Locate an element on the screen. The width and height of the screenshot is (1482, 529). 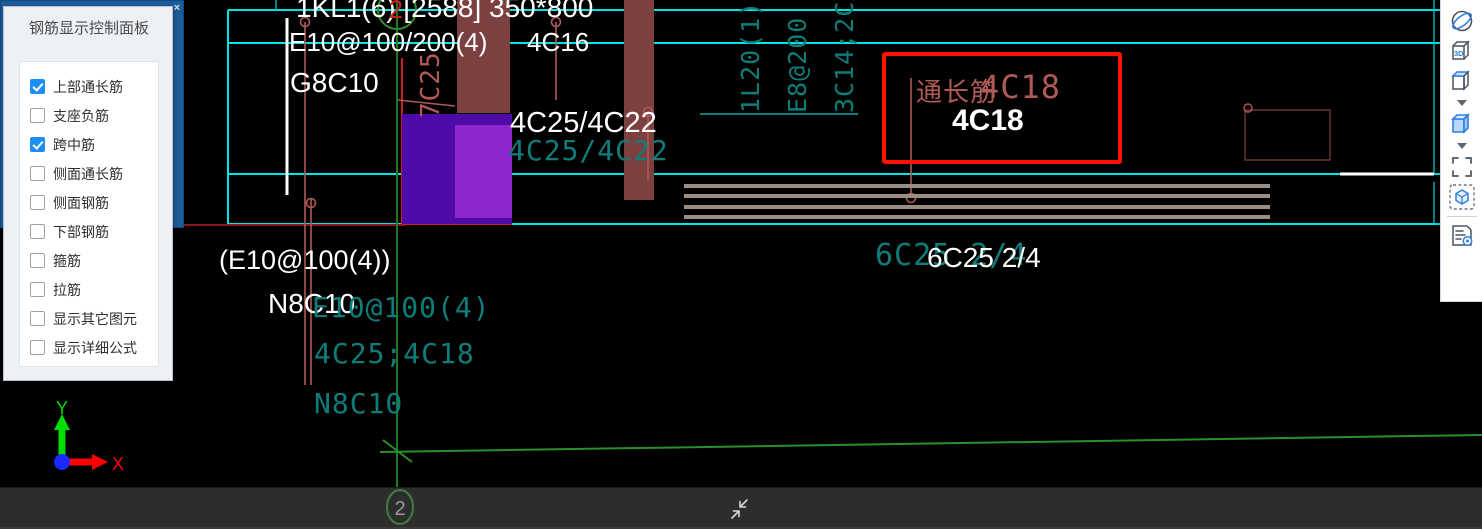
rebar-option-label: 跨中筋 is located at coordinates (74, 145).